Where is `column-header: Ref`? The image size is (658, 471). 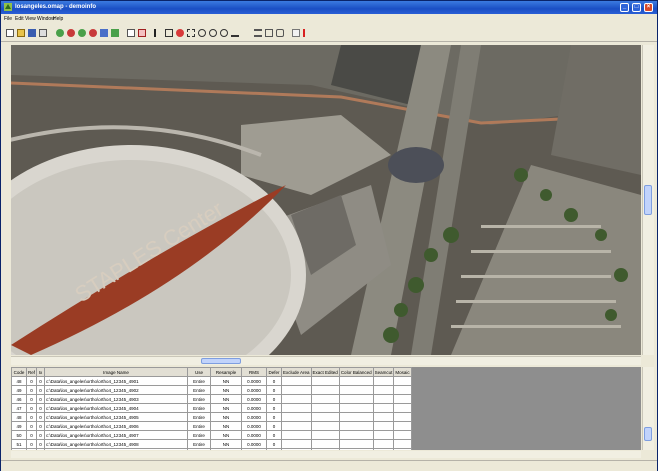 column-header: Ref is located at coordinates (31, 372).